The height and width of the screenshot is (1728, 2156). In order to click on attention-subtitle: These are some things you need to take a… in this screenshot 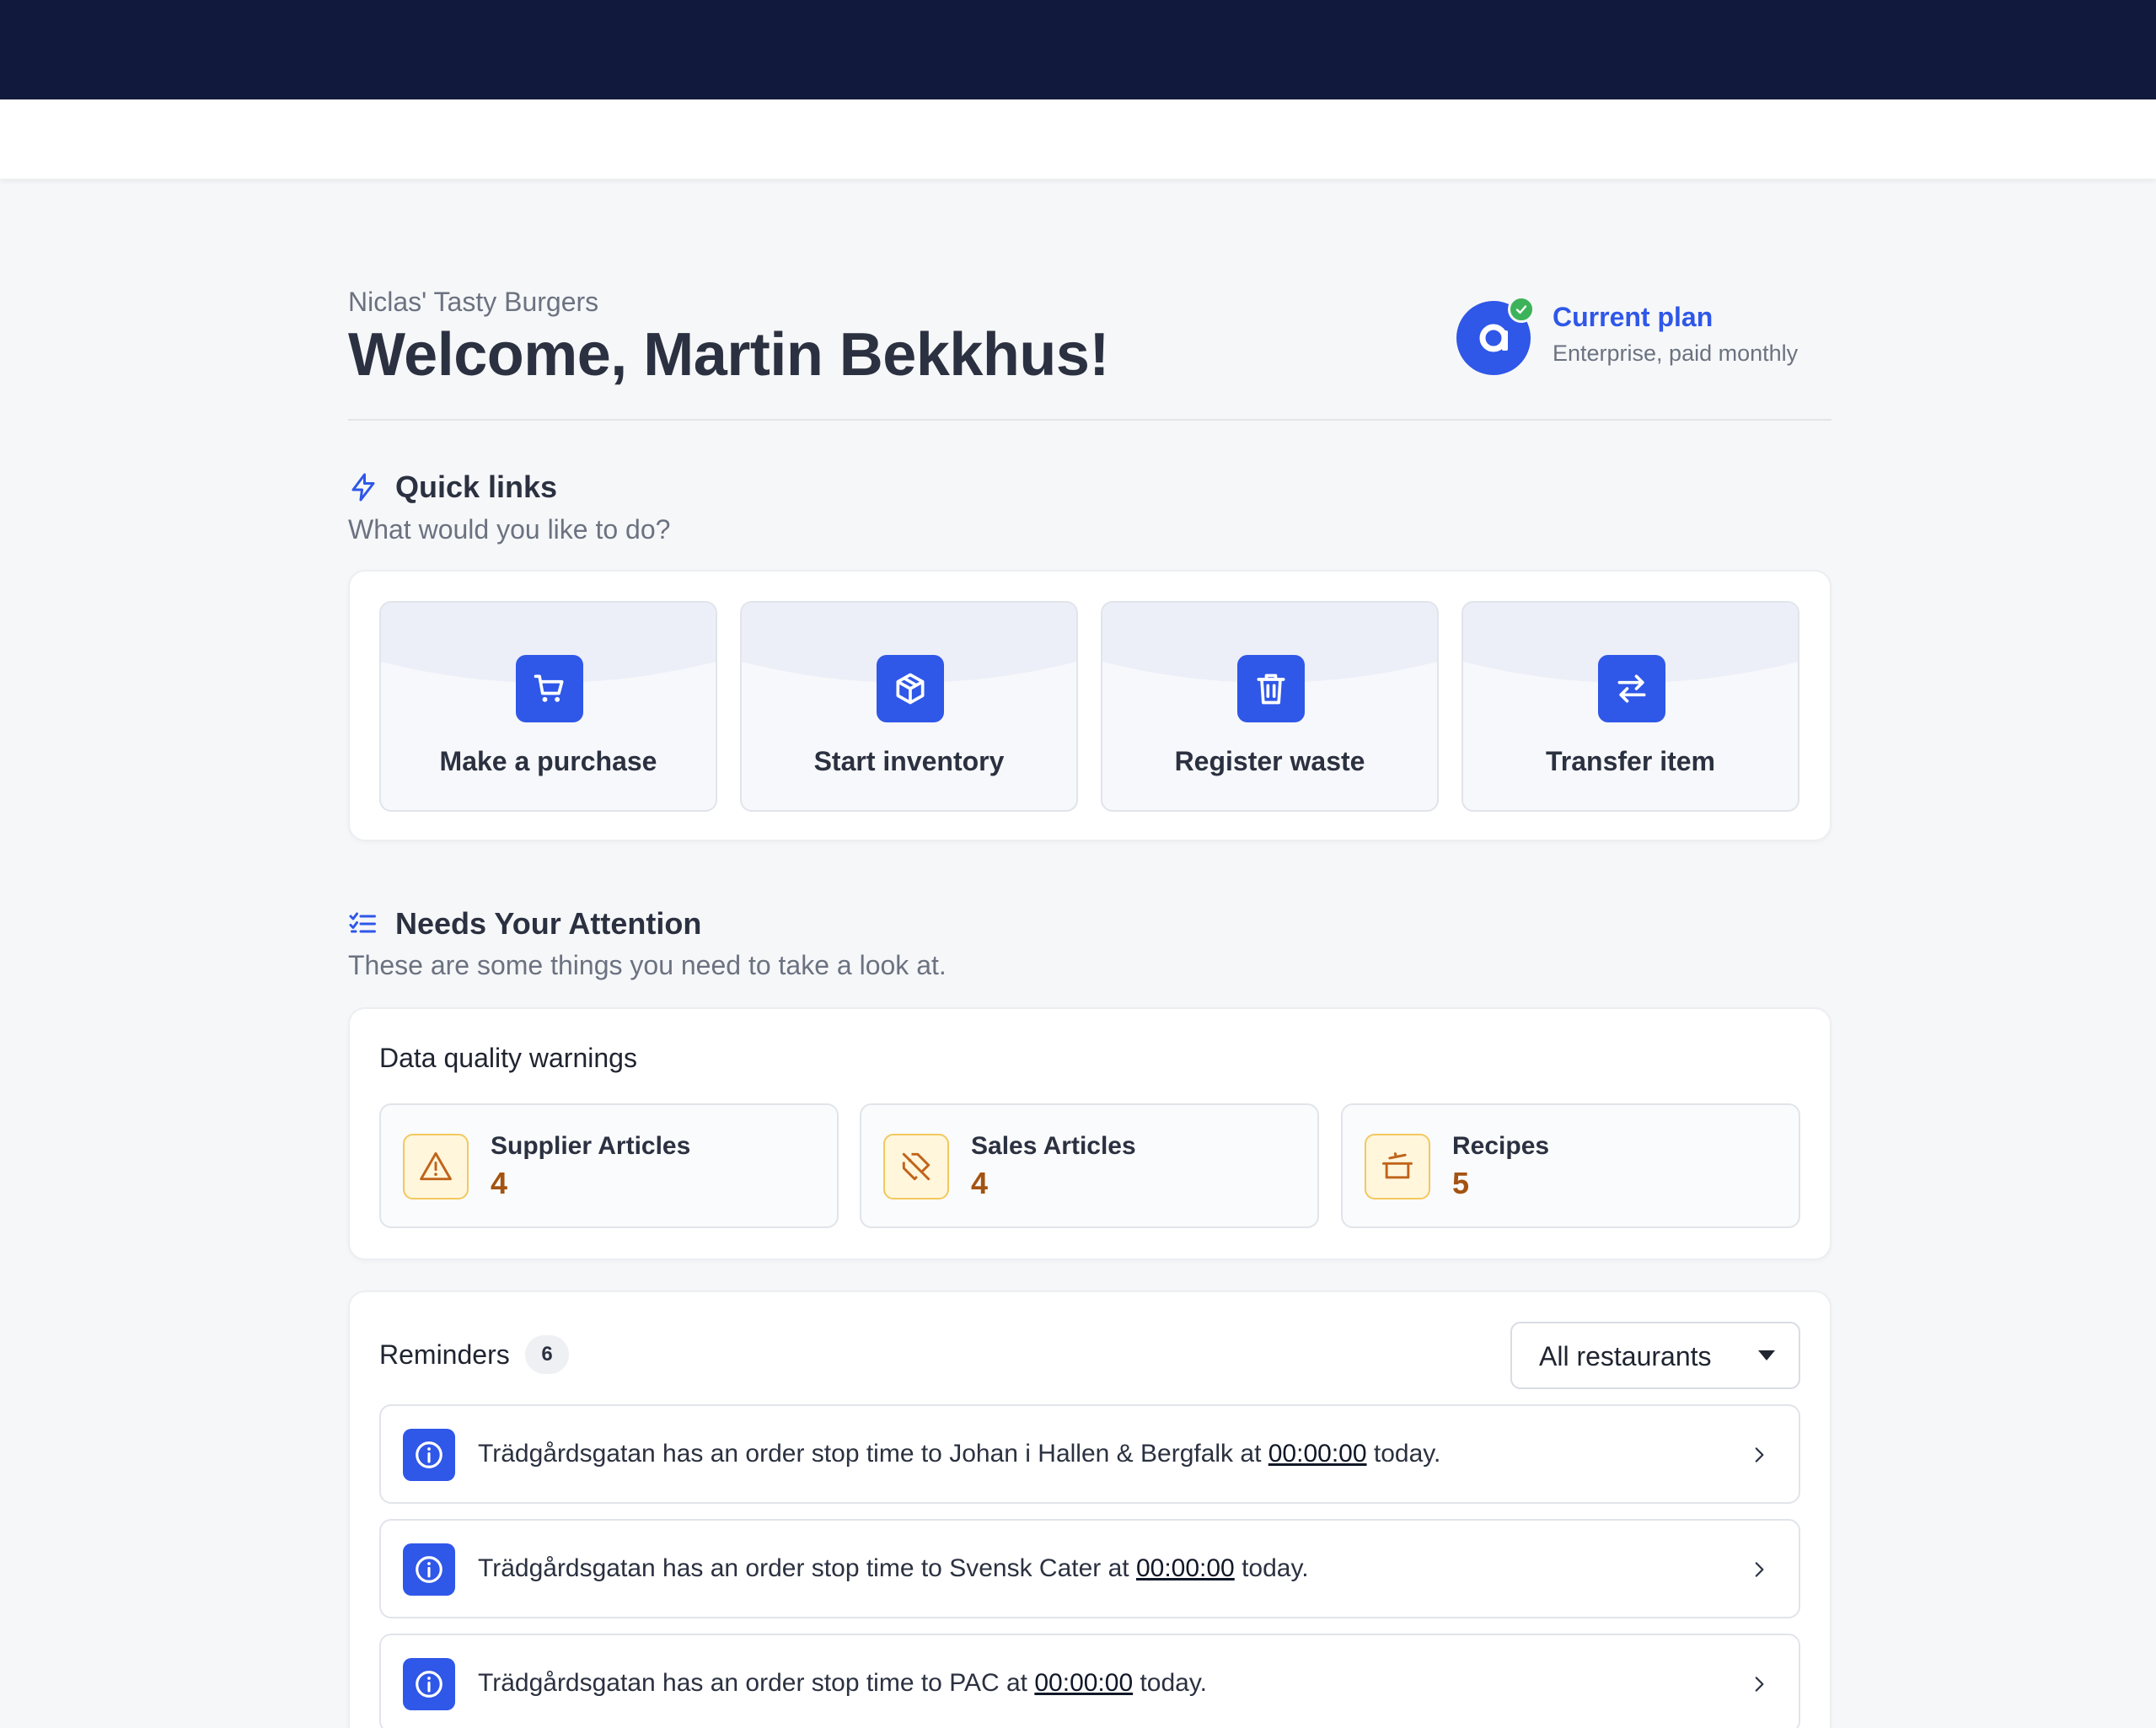, I will do `click(647, 965)`.